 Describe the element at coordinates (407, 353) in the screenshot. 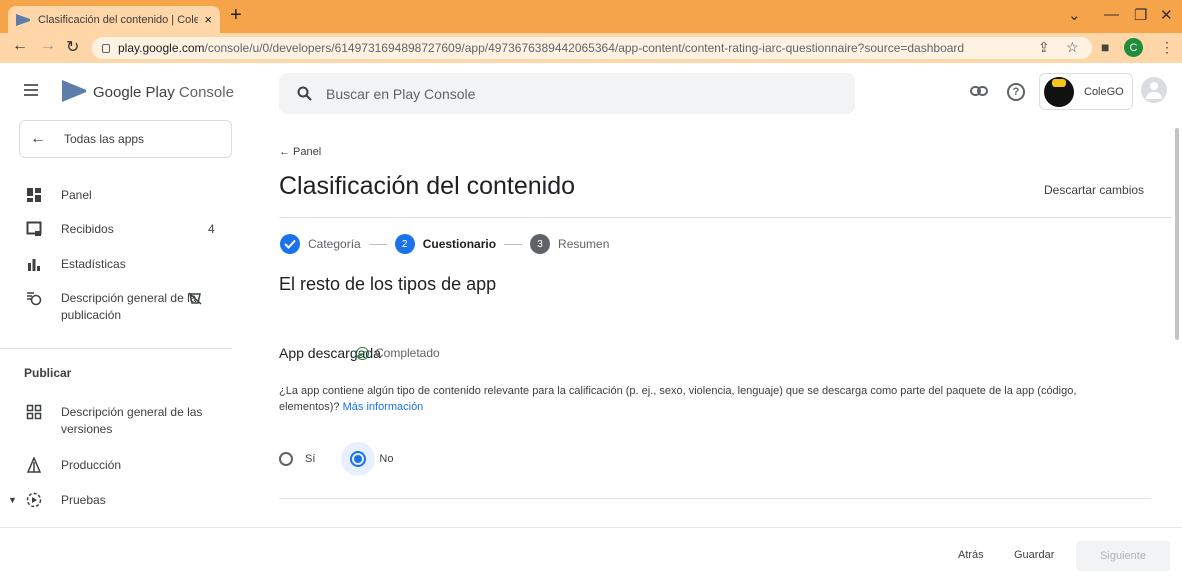

I see `status-label: Completado` at that location.